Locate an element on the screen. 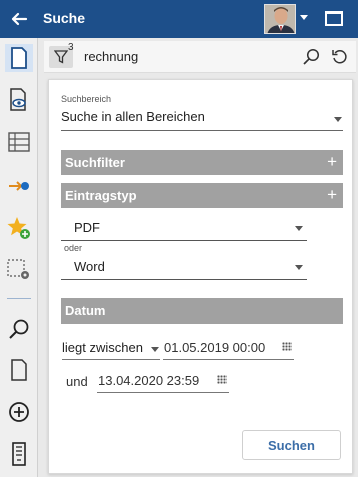 The height and width of the screenshot is (477, 358). rail-device-icon is located at coordinates (19, 454).